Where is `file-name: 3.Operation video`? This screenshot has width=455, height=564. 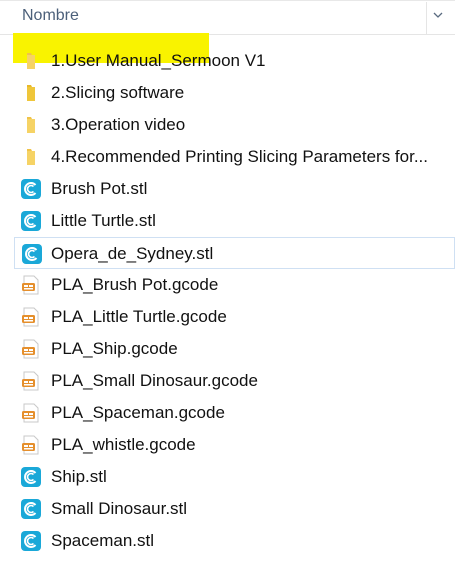 file-name: 3.Operation video is located at coordinates (118, 124).